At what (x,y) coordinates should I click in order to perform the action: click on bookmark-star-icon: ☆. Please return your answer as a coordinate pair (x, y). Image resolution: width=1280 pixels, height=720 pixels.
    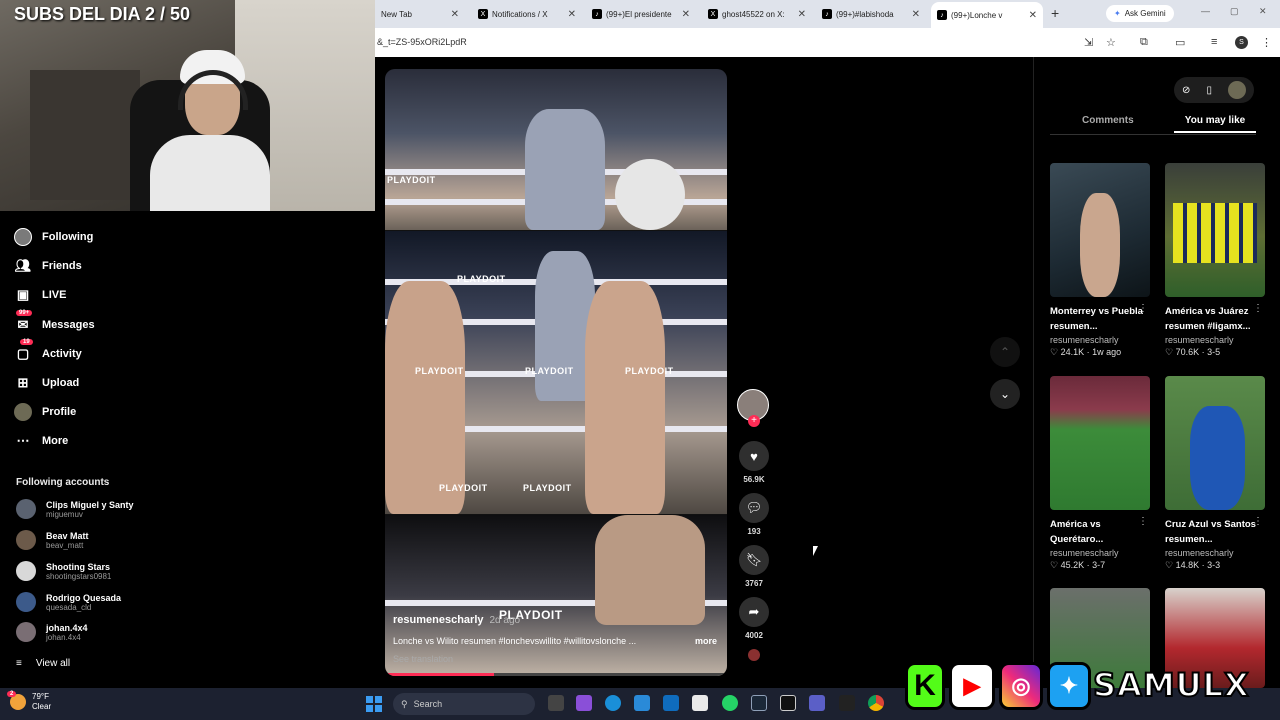
    Looking at the image, I should click on (1111, 42).